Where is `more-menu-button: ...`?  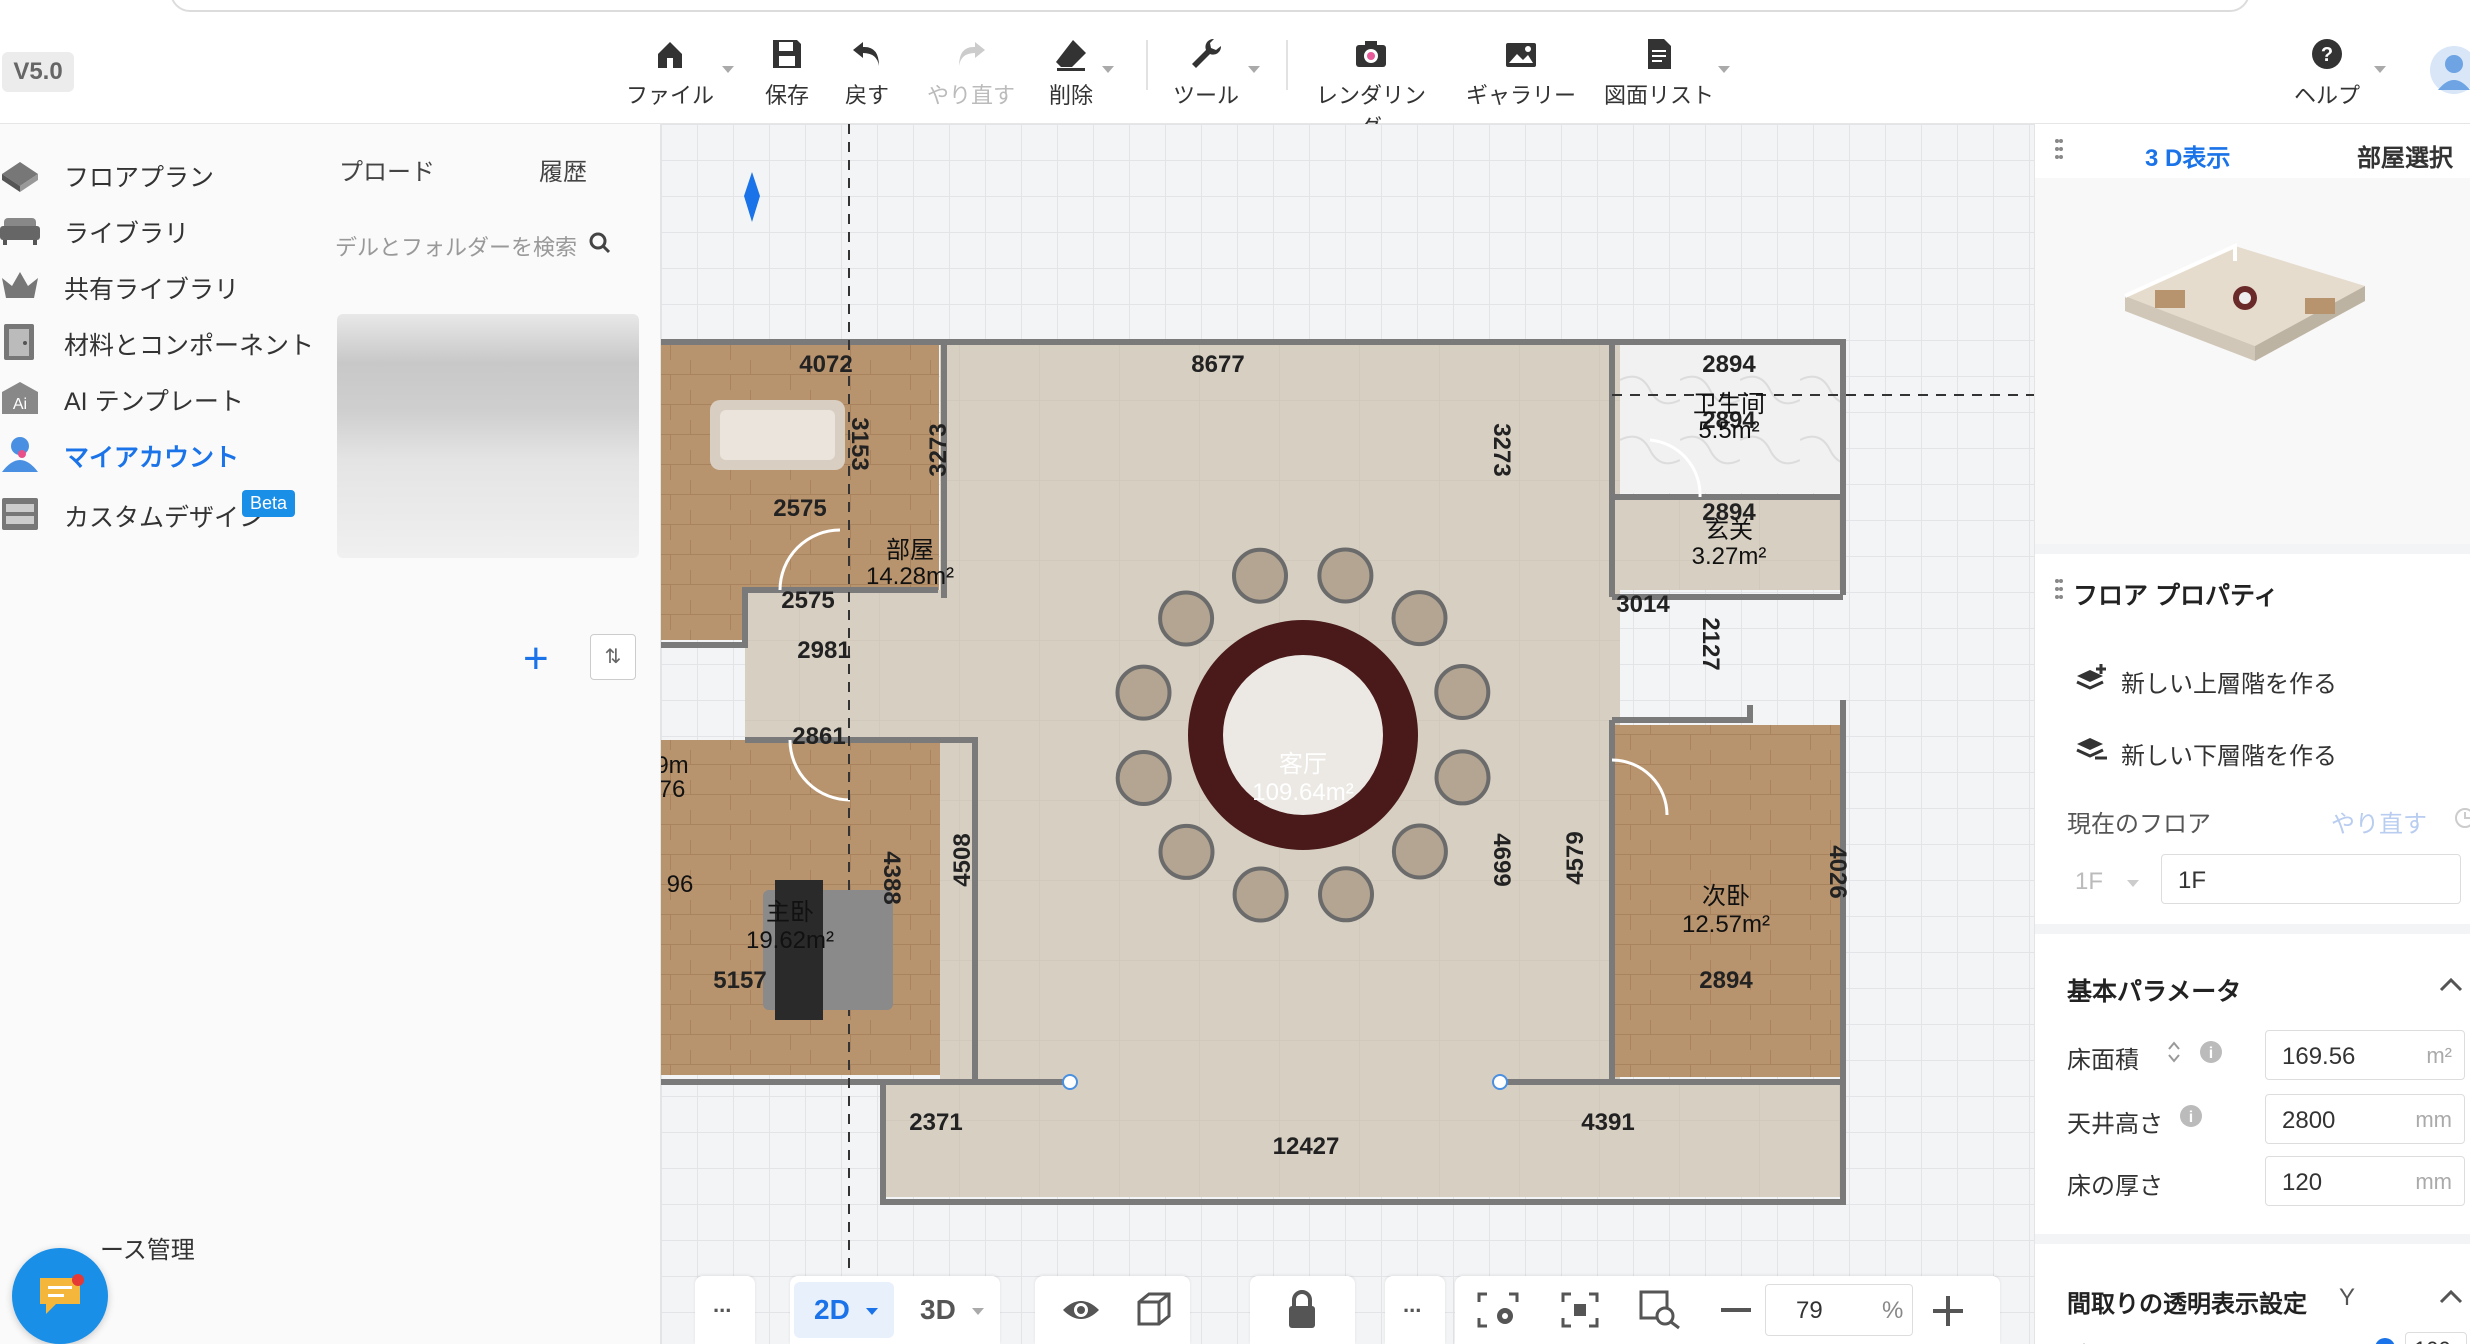 more-menu-button: ... is located at coordinates (725, 1310).